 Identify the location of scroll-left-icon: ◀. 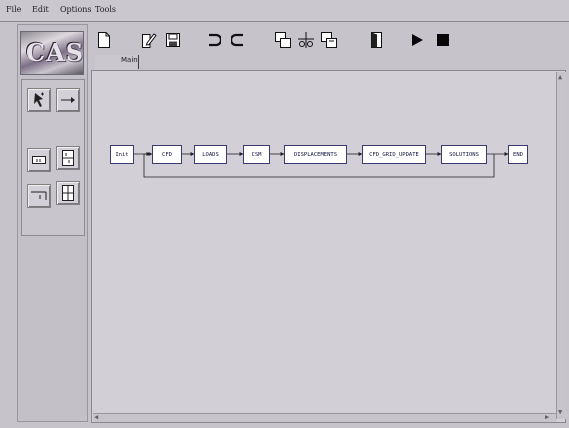
(96, 417).